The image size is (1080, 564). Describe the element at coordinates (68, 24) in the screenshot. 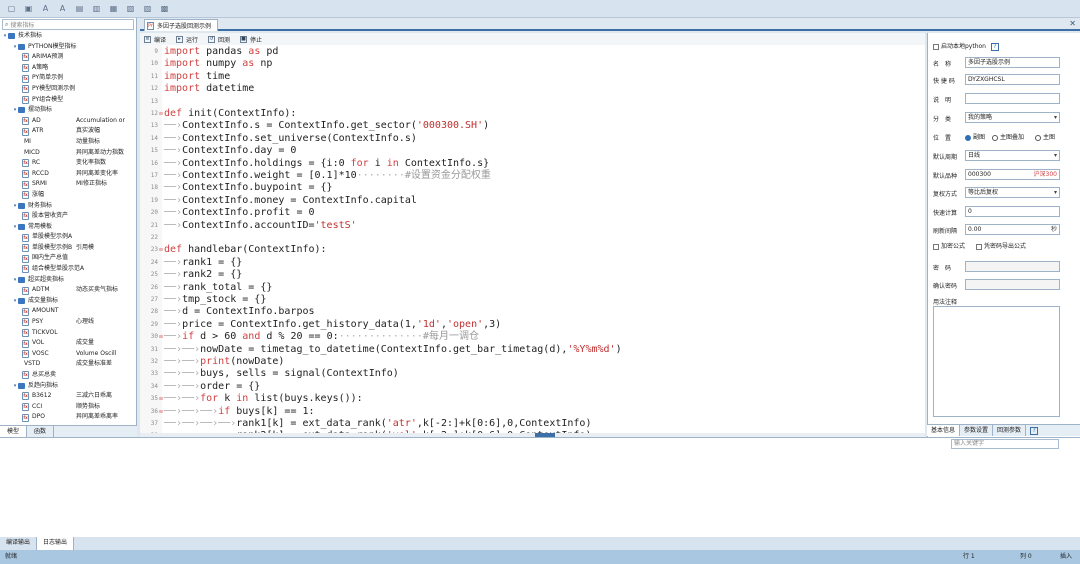

I see `tree-search-input: ⌕ 搜索指标` at that location.